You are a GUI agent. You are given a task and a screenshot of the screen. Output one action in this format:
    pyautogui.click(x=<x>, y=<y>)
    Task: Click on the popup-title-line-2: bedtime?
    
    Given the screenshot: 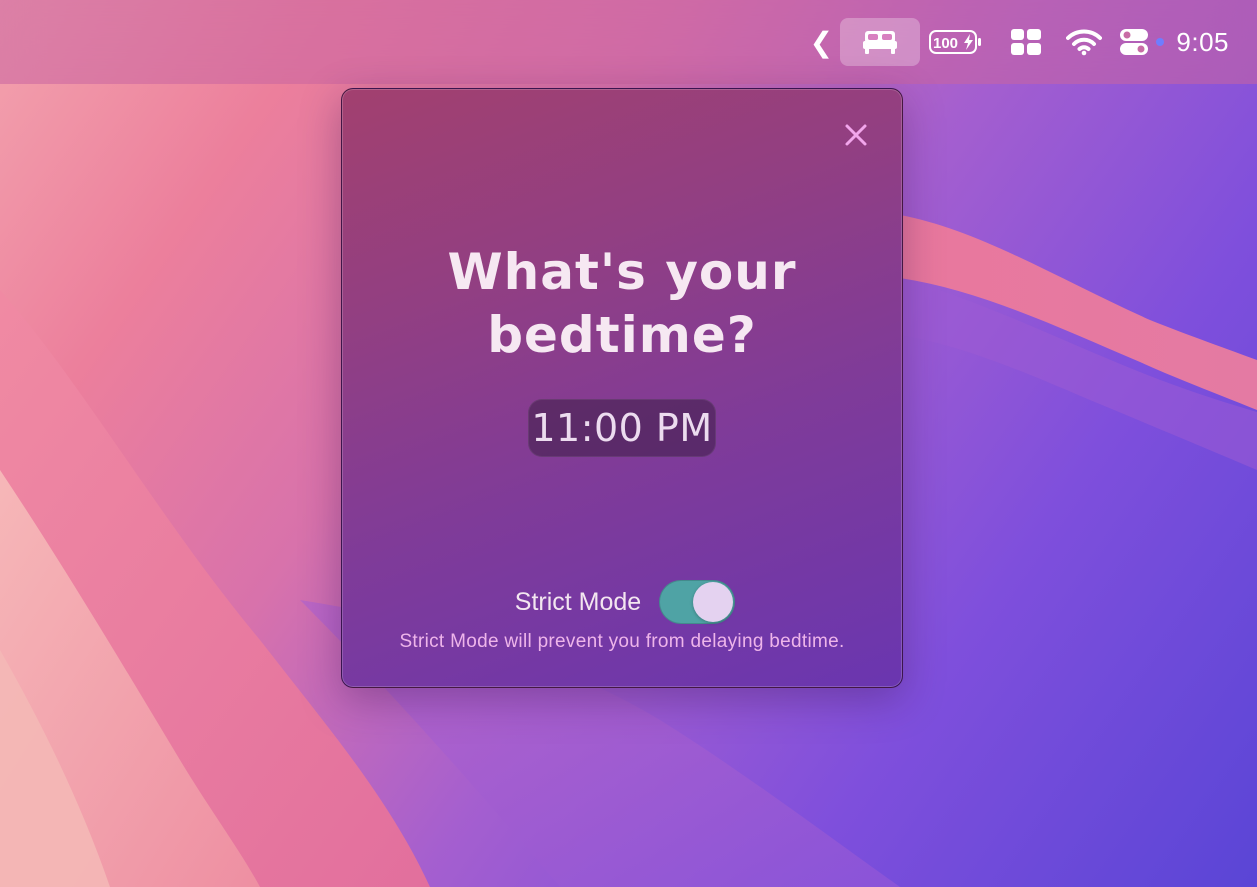 What is the action you would take?
    pyautogui.click(x=622, y=335)
    